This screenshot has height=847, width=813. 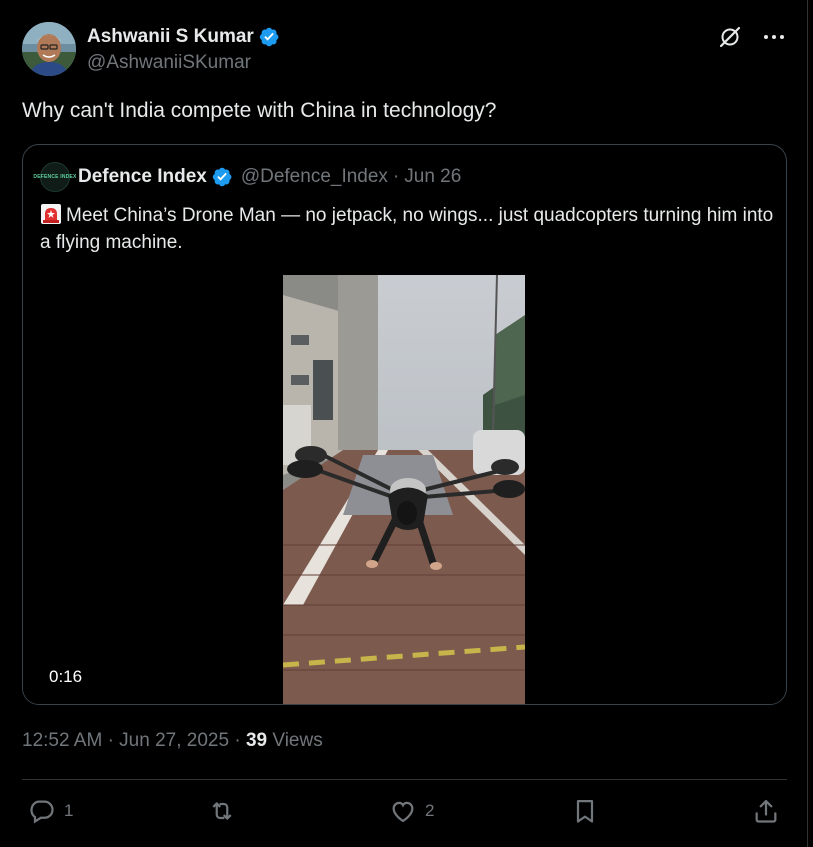 I want to click on quoted-handle: @Defence_Index, so click(x=314, y=177).